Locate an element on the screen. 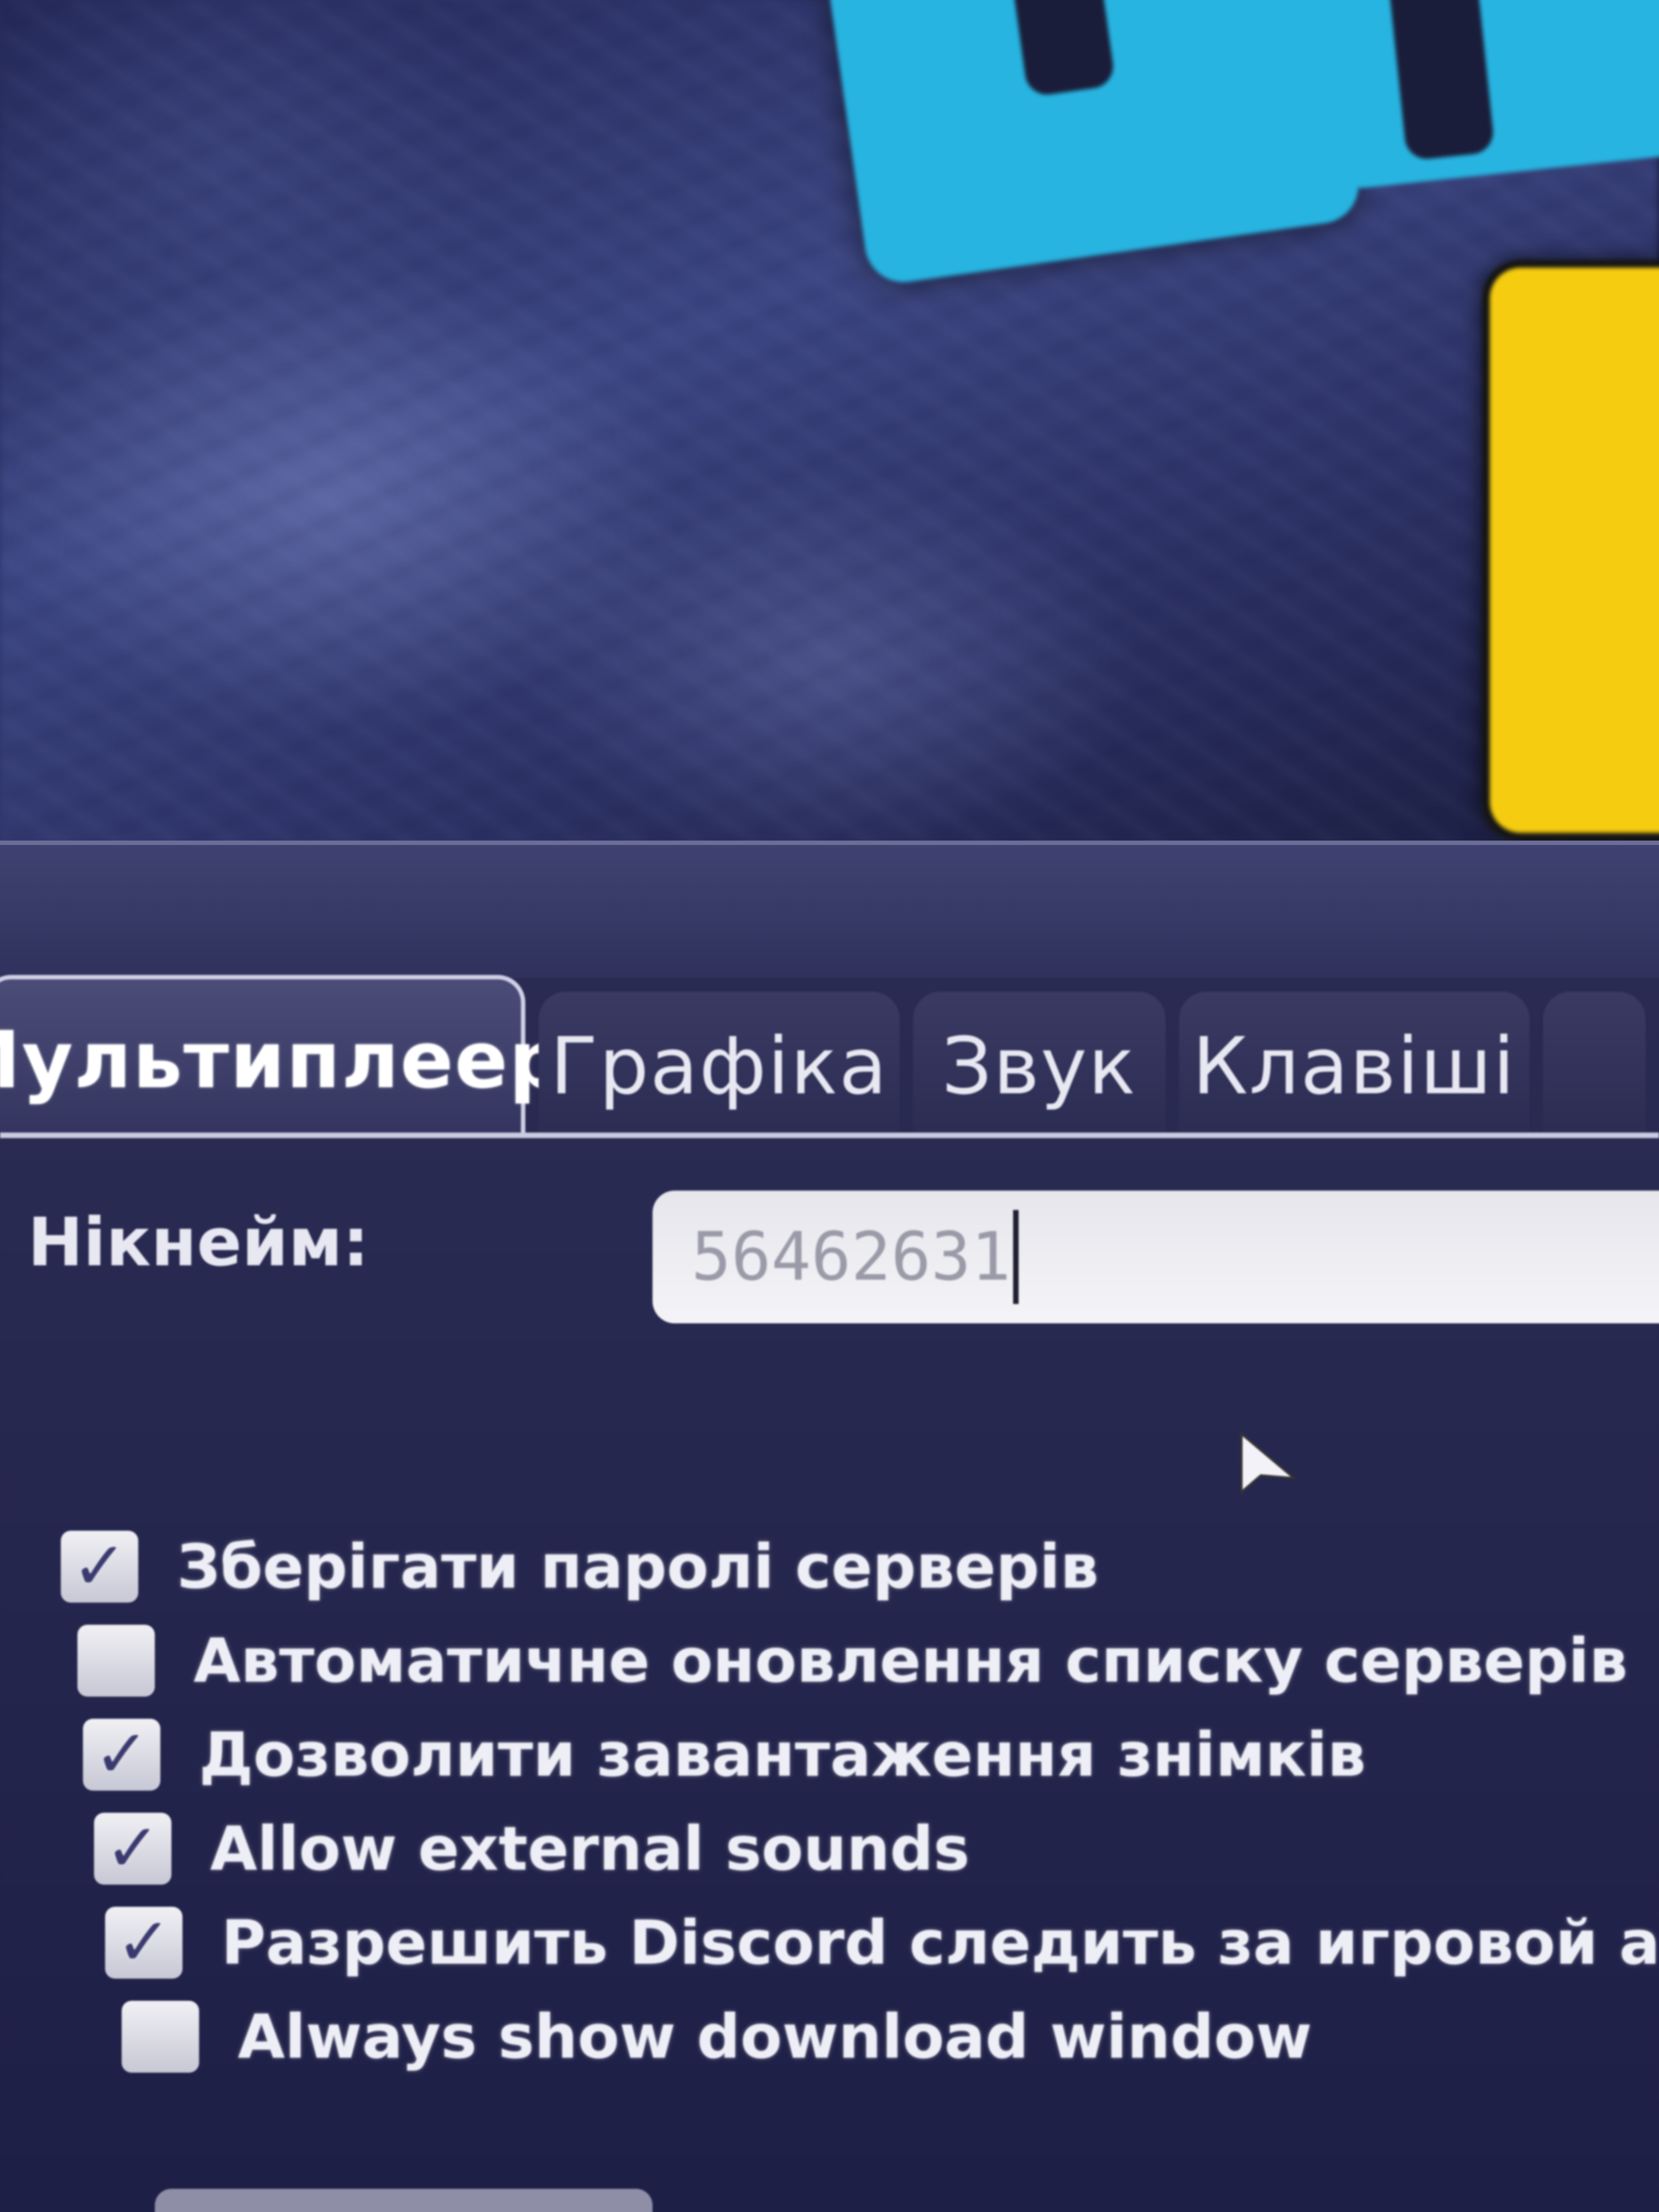 The image size is (1659, 2212). tab-graphics: Графіка is located at coordinates (720, 1067).